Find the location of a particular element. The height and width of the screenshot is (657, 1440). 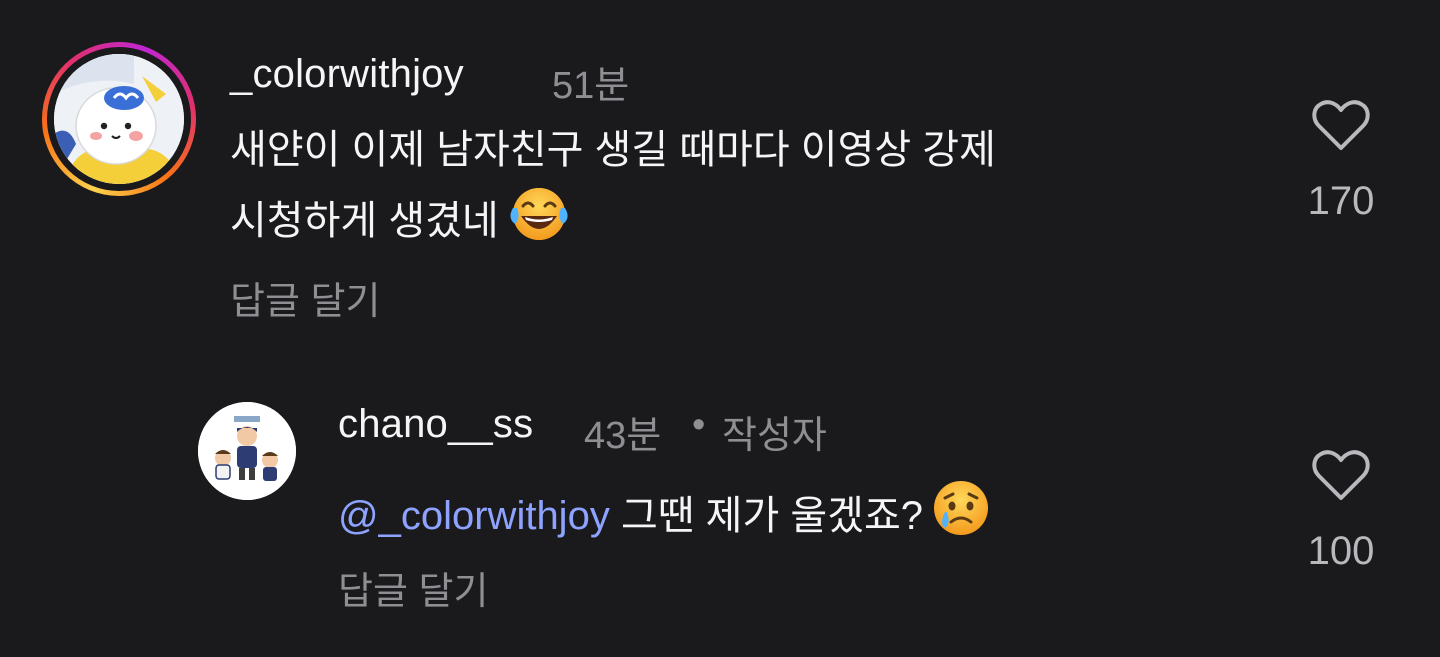

like-count: 100 is located at coordinates (1341, 551).